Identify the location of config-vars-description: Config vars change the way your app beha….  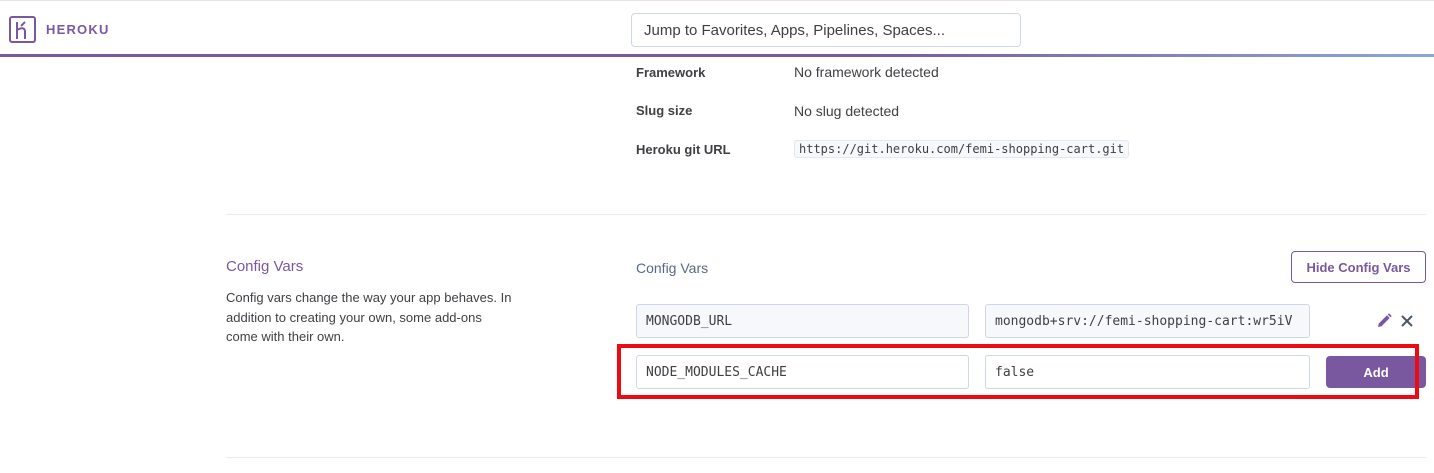
(369, 317).